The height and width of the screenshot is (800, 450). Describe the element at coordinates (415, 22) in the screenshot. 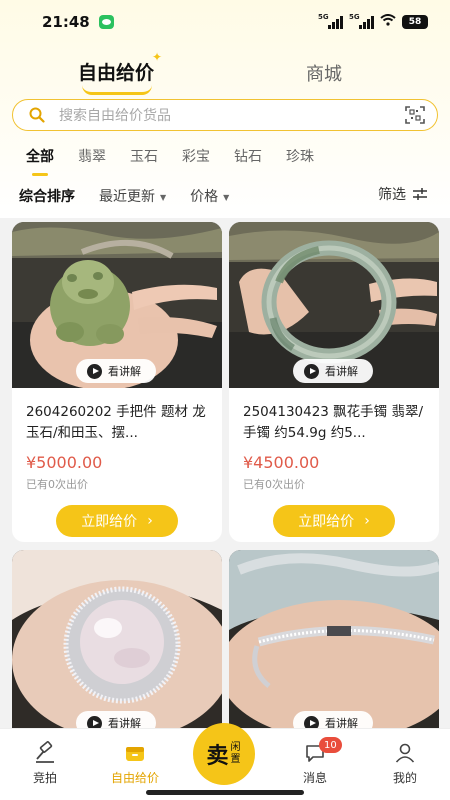

I see `battery-indicator: 58` at that location.